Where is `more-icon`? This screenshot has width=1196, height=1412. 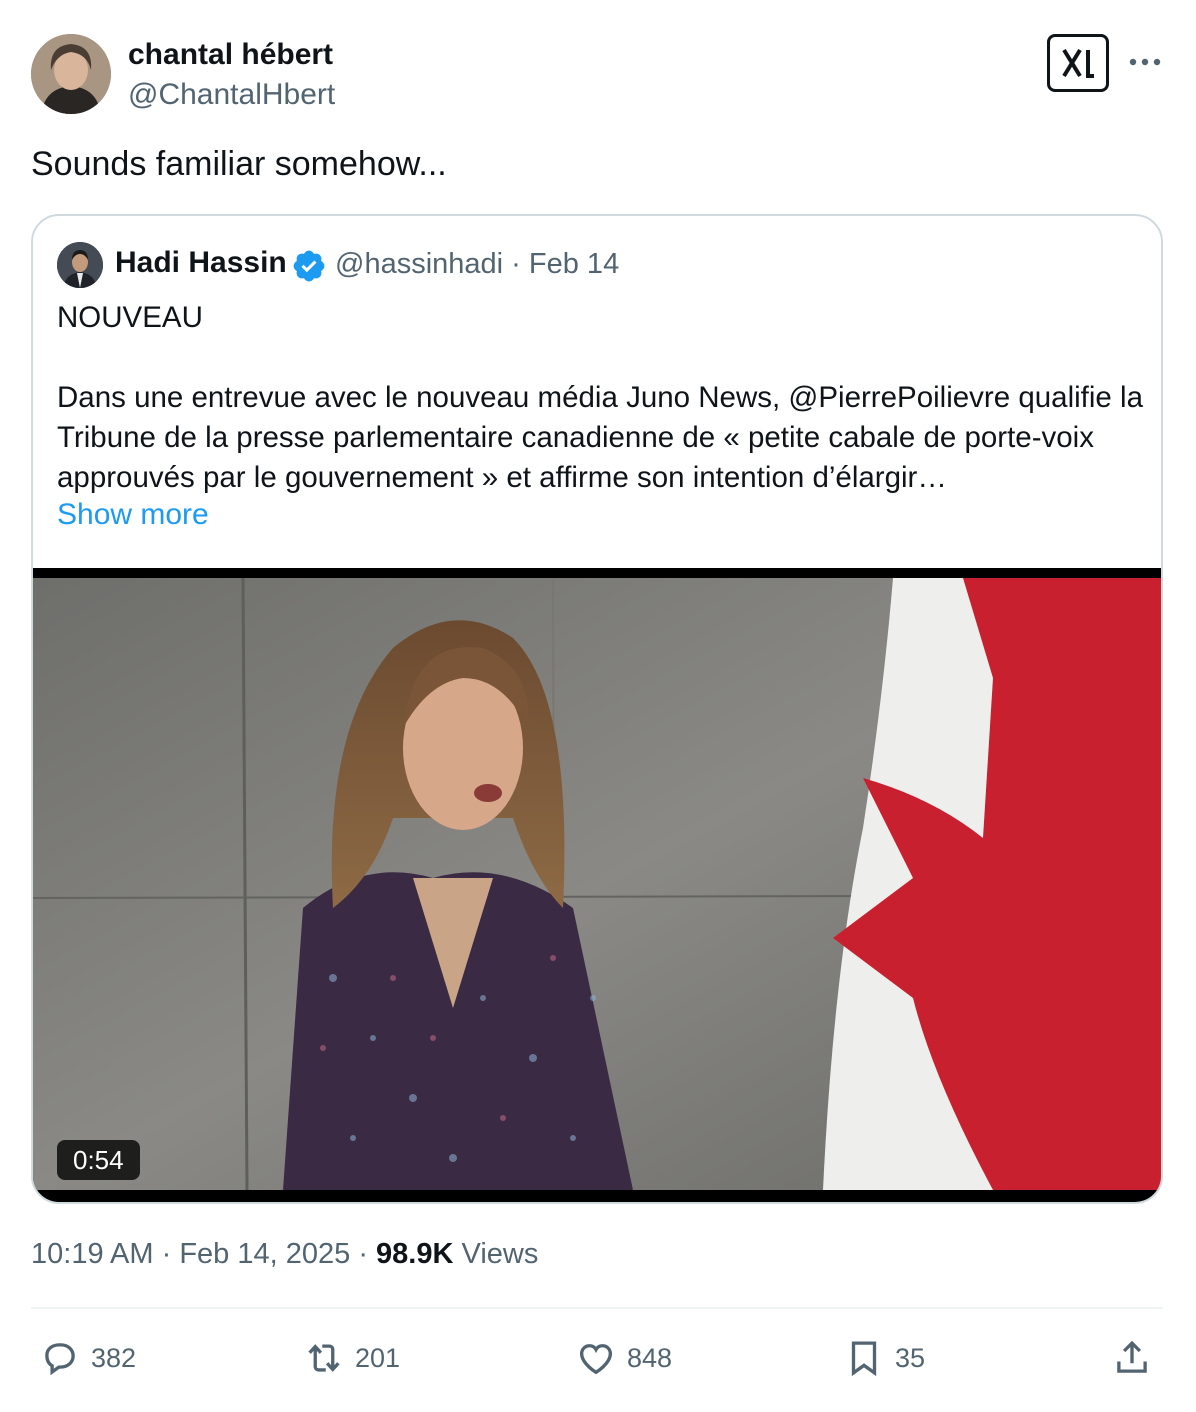 more-icon is located at coordinates (1145, 62).